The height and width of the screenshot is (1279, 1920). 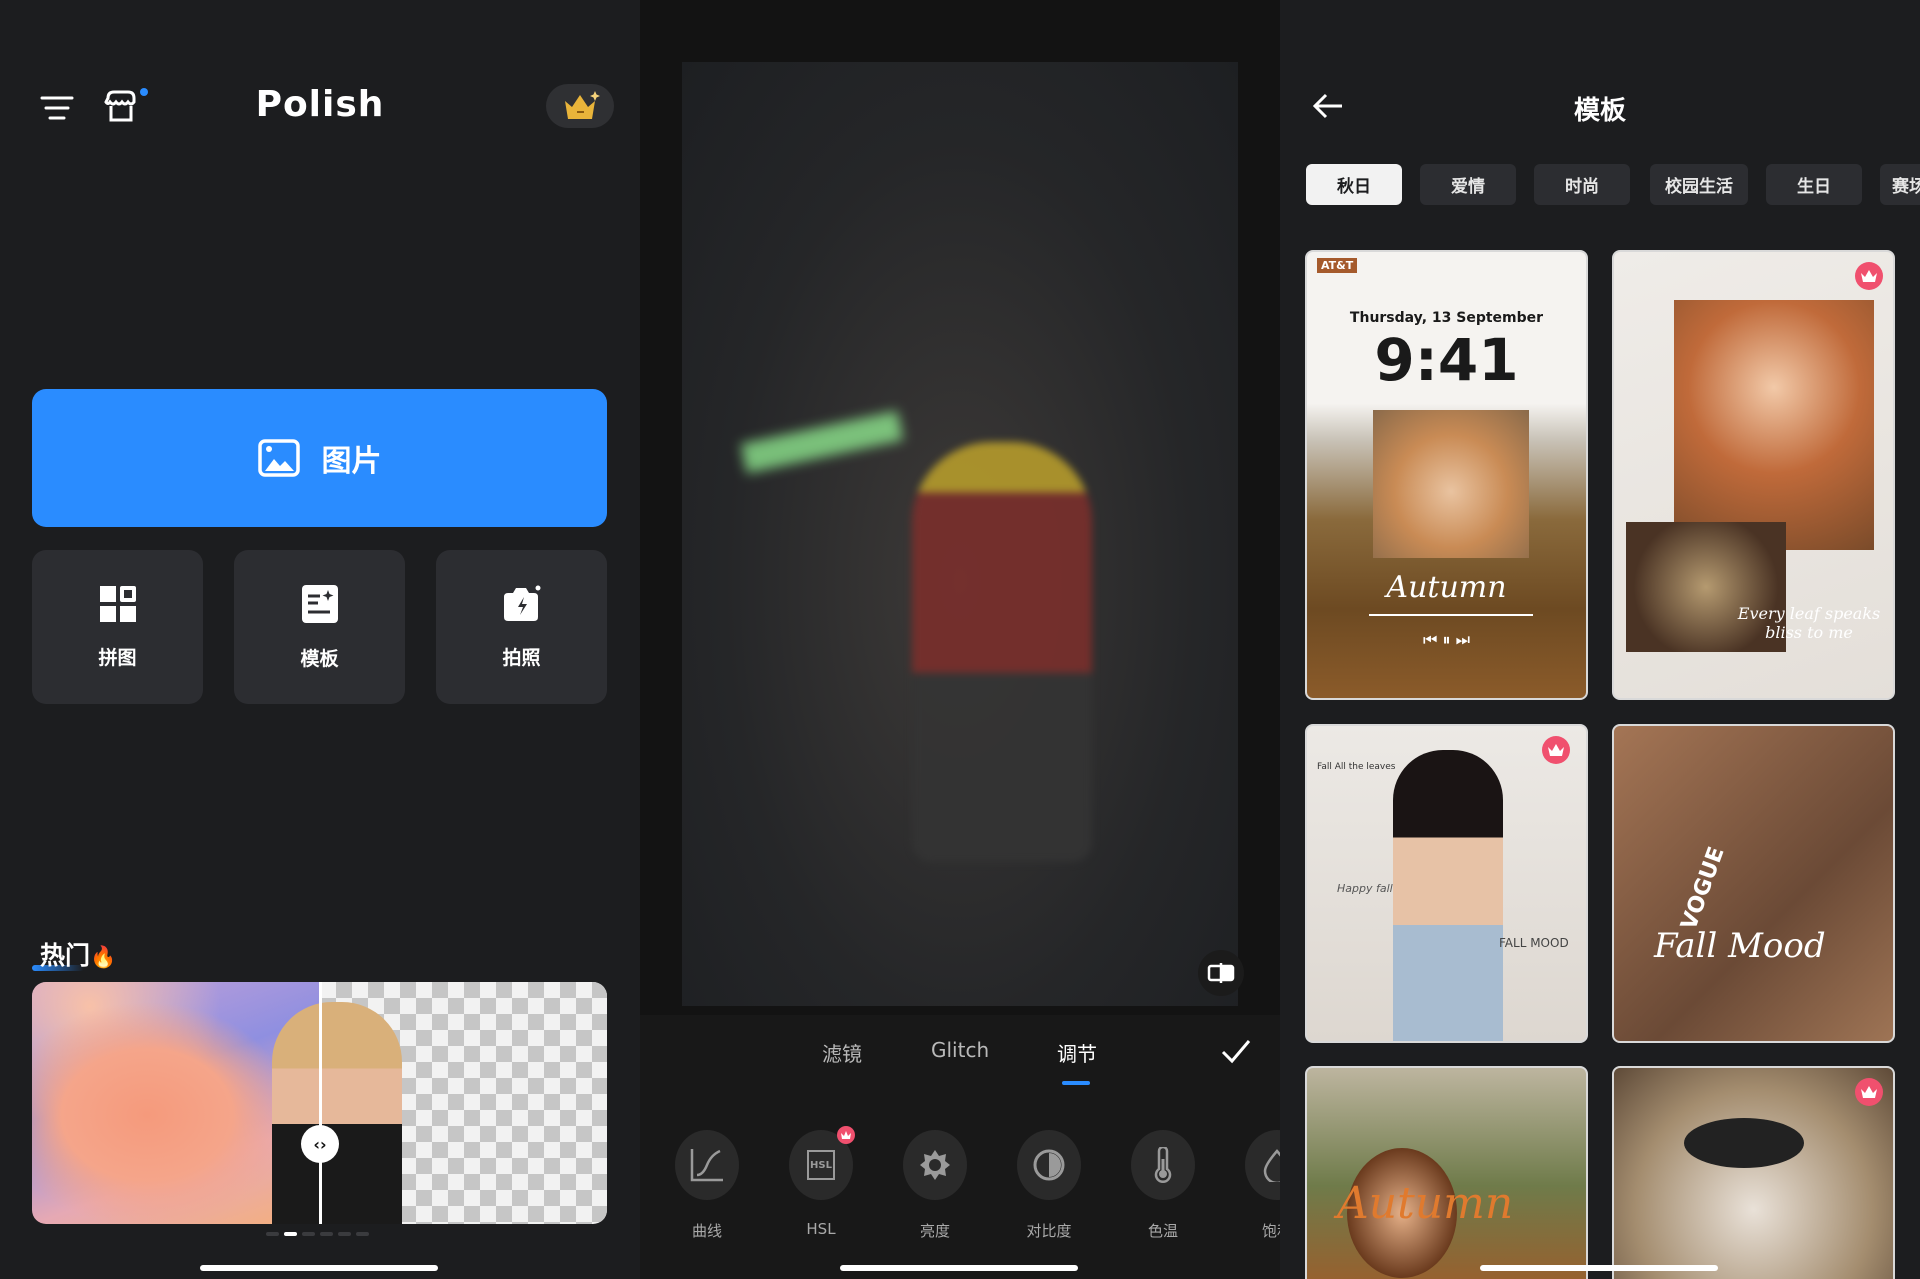 I want to click on fire-icon: 🔥, so click(x=103, y=957).